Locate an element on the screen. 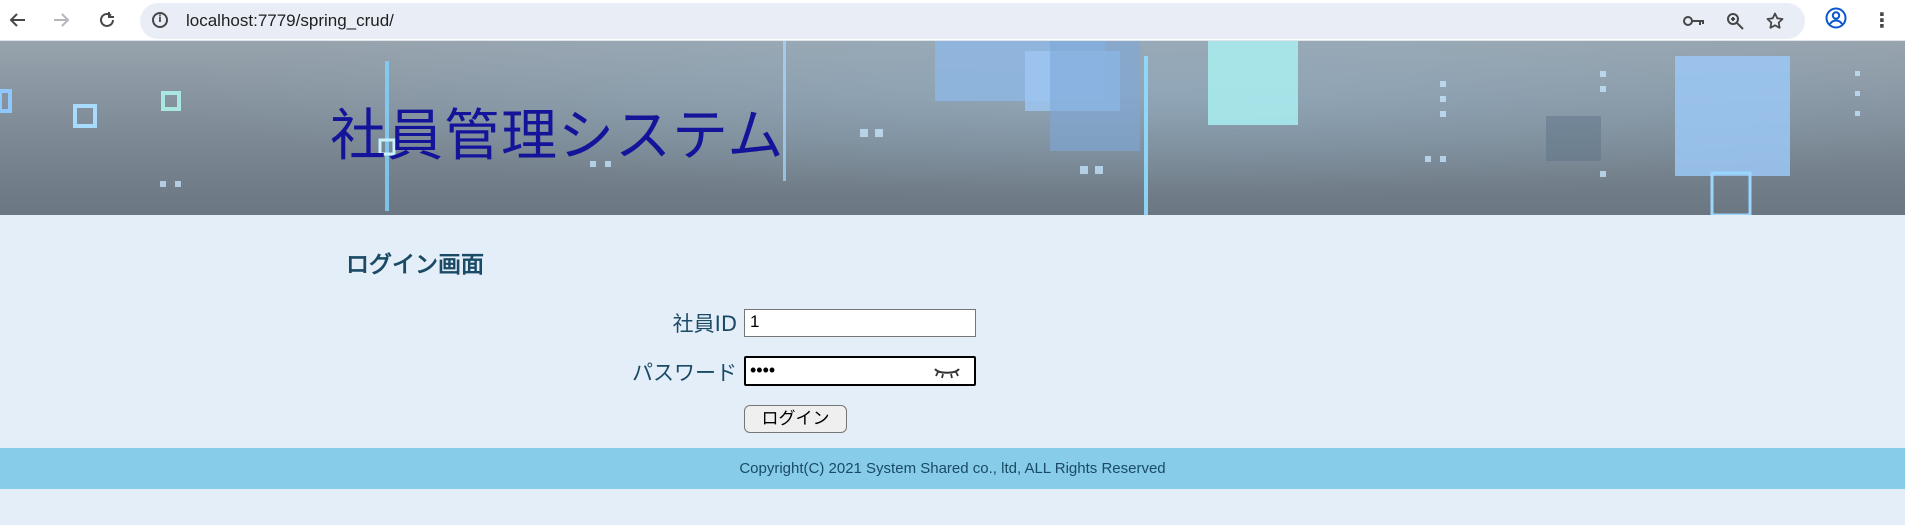 Image resolution: width=1905 pixels, height=525 pixels. employee-id-label: 社員ID is located at coordinates (704, 324).